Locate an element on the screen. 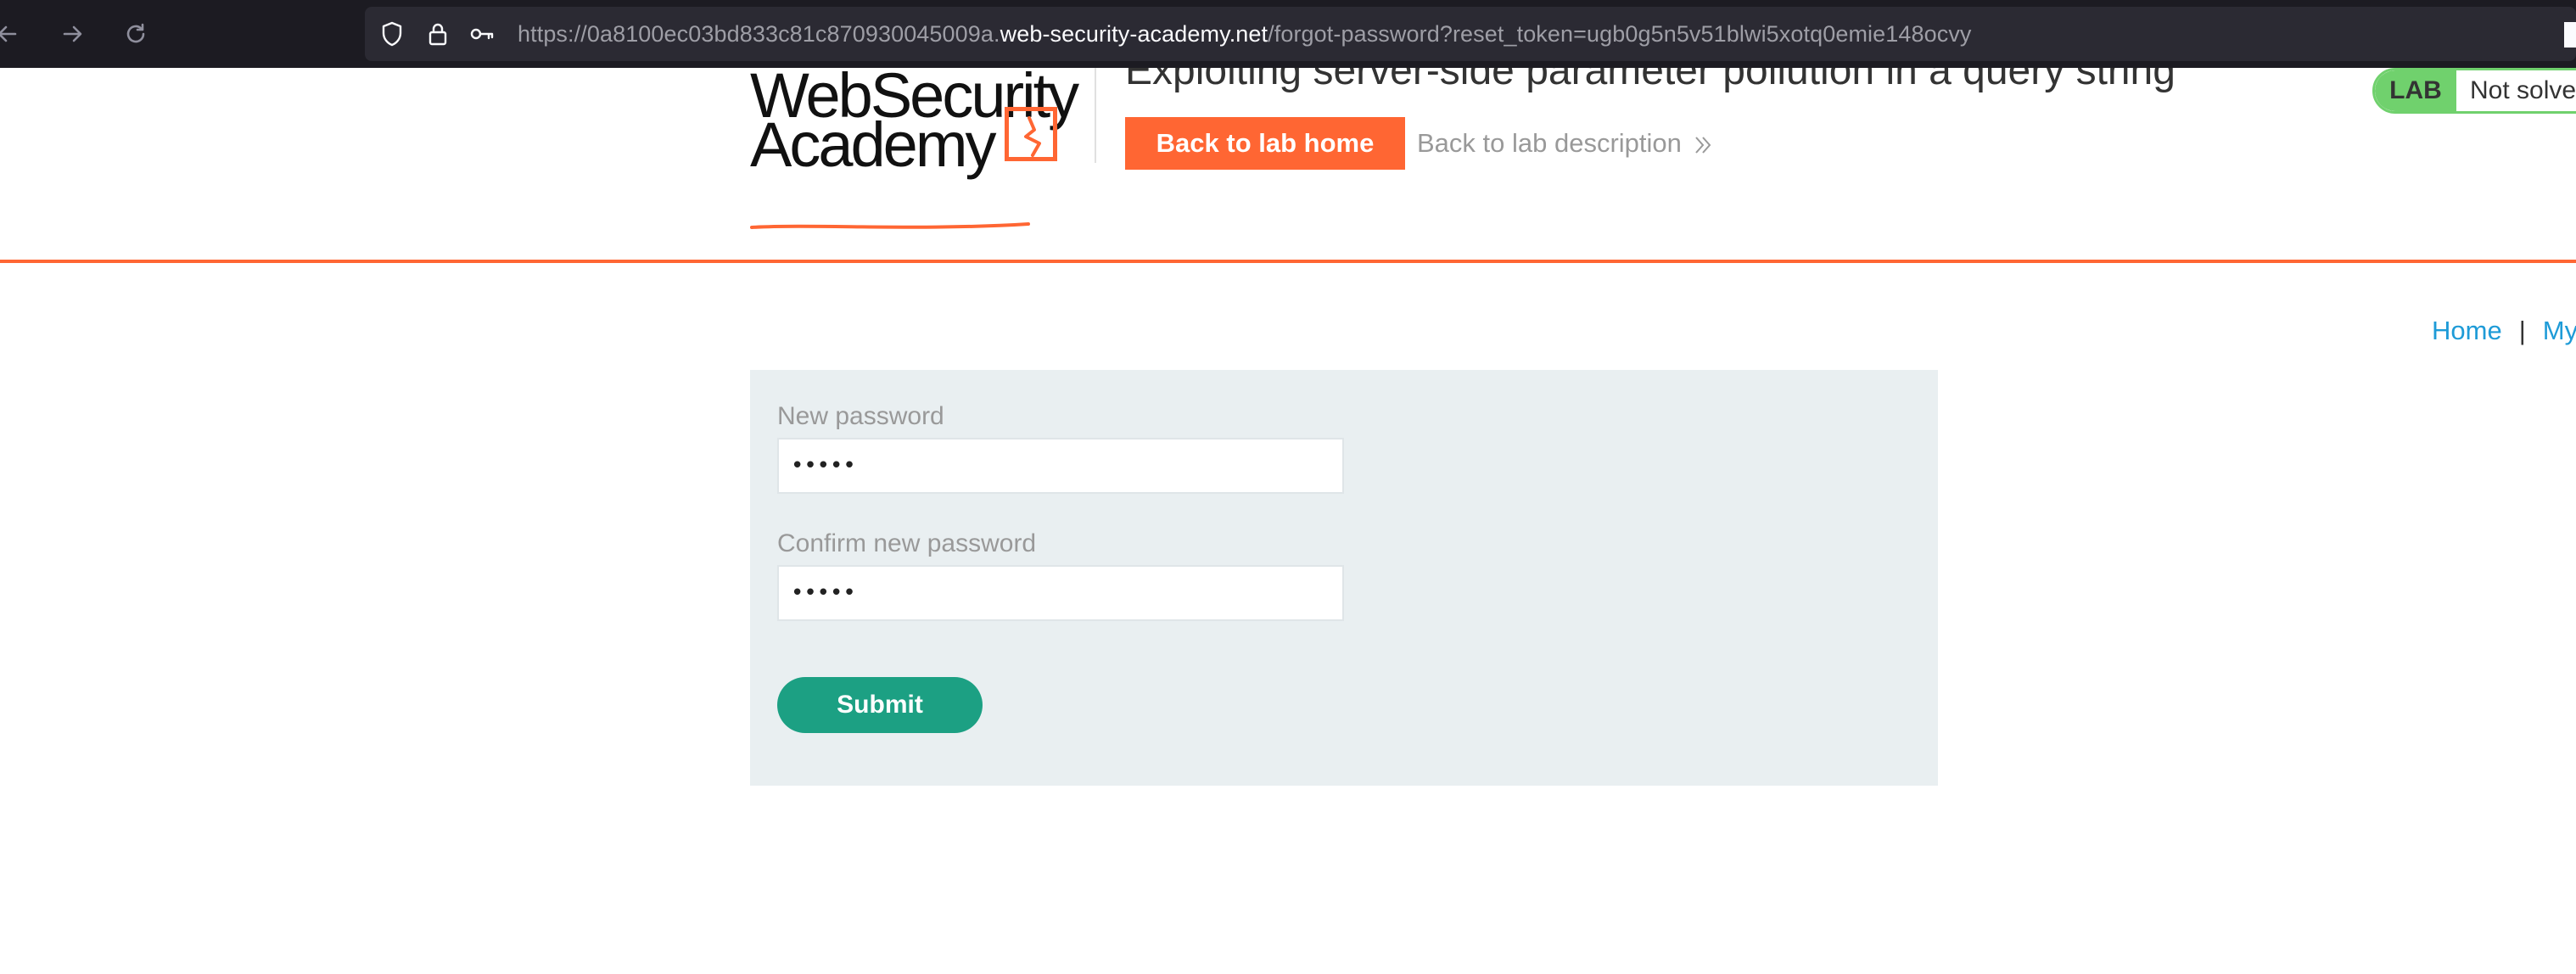  shield-icon is located at coordinates (392, 34).